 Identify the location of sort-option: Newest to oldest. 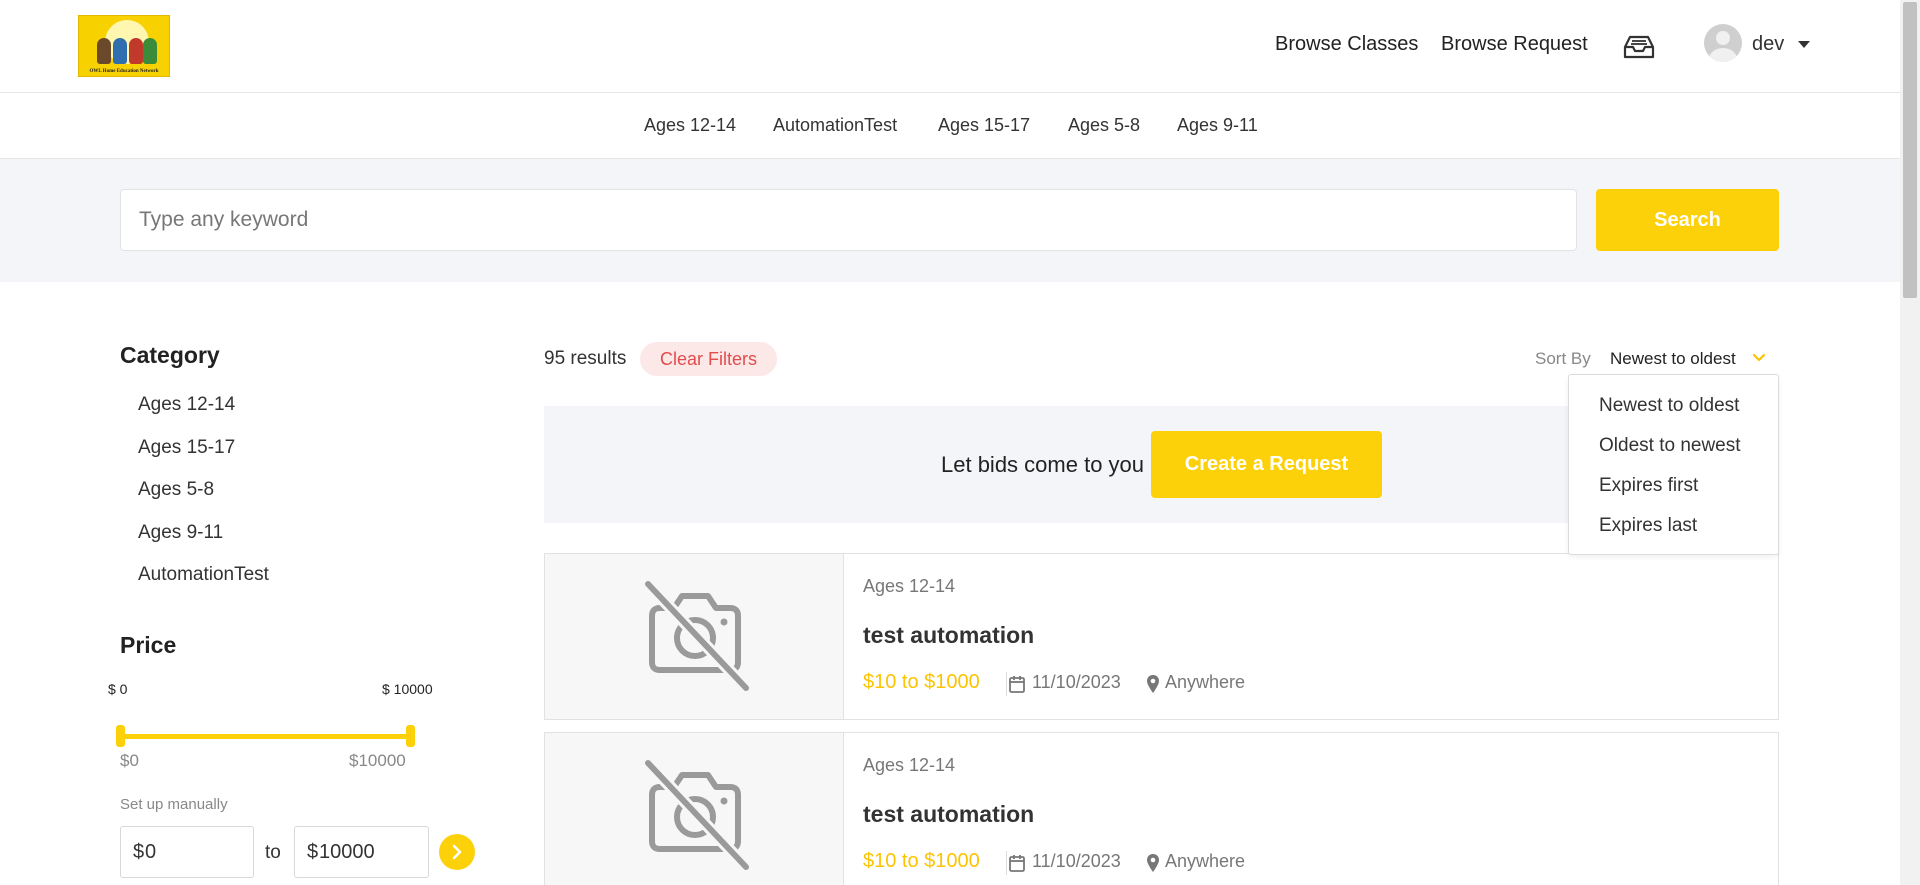
(1669, 406).